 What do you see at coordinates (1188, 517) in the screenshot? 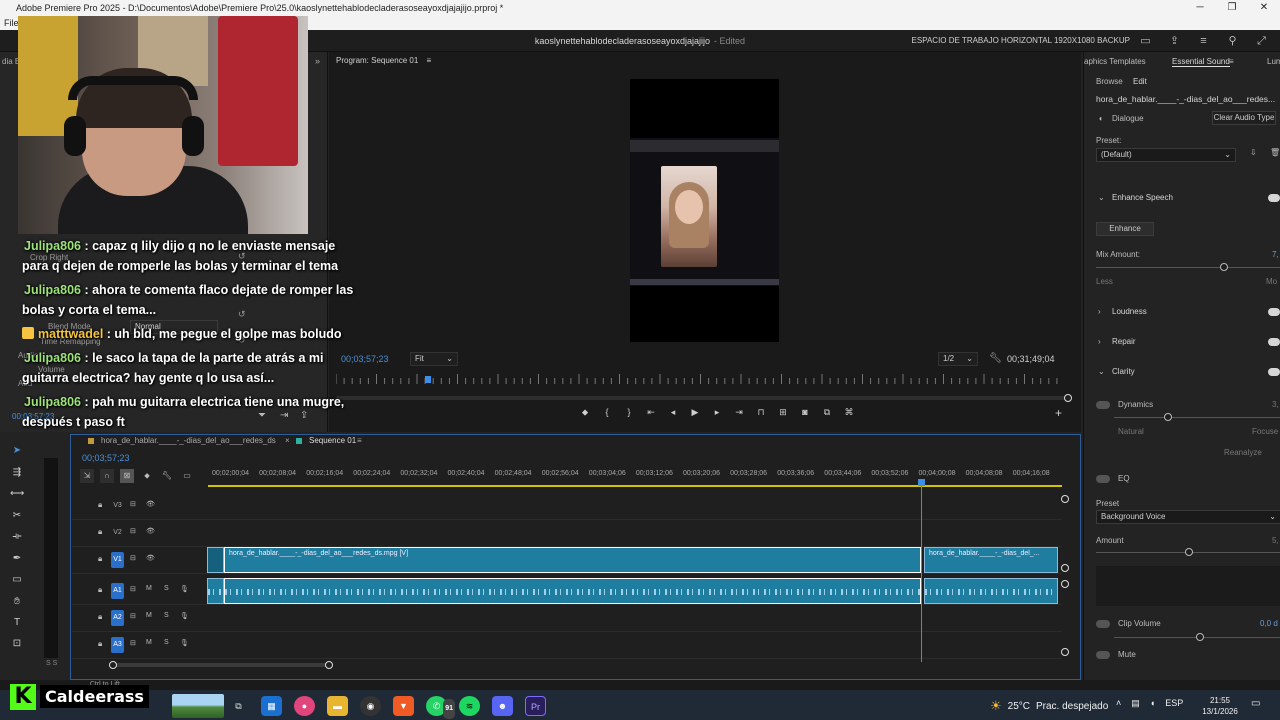
I see `eq-preset-select: Background Voice ⌄` at bounding box center [1188, 517].